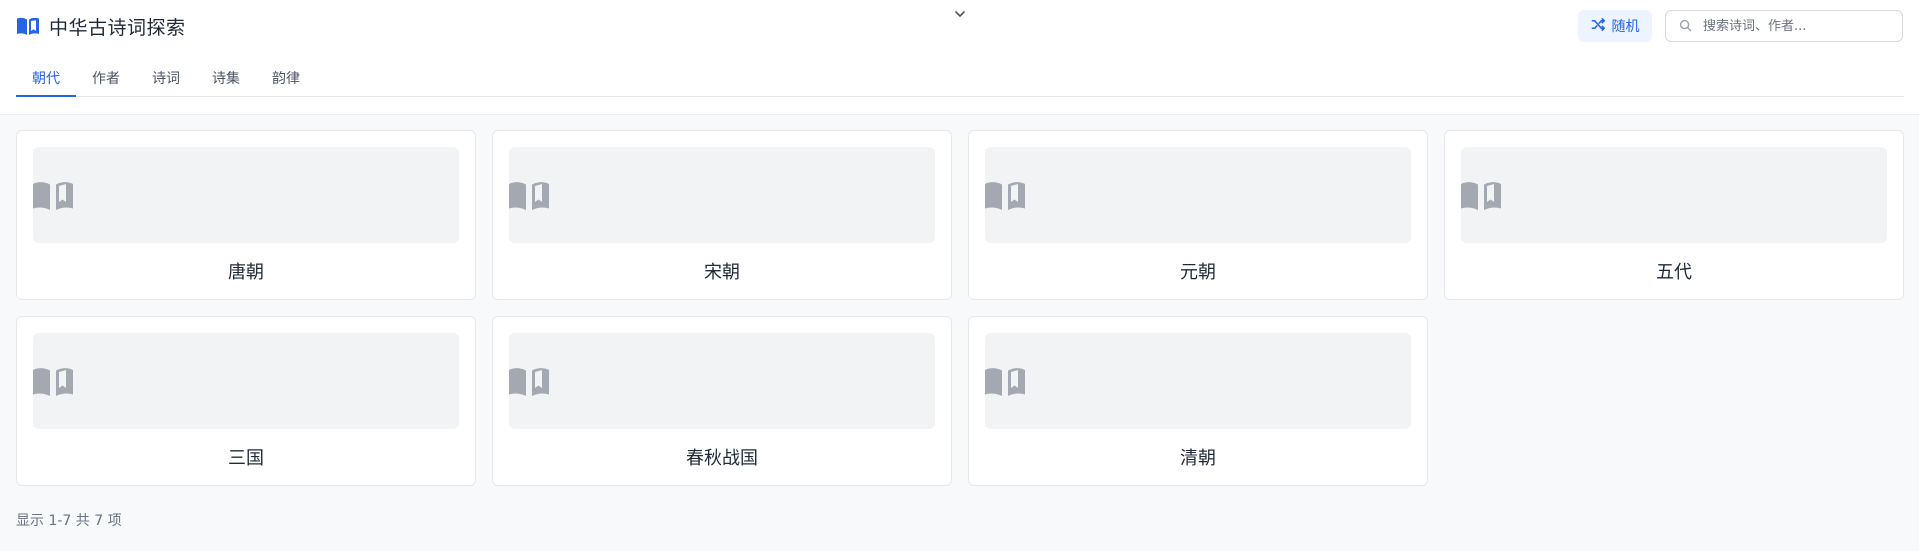 The height and width of the screenshot is (551, 1919). I want to click on dynasty-card-yuan: 元朝, so click(1198, 215).